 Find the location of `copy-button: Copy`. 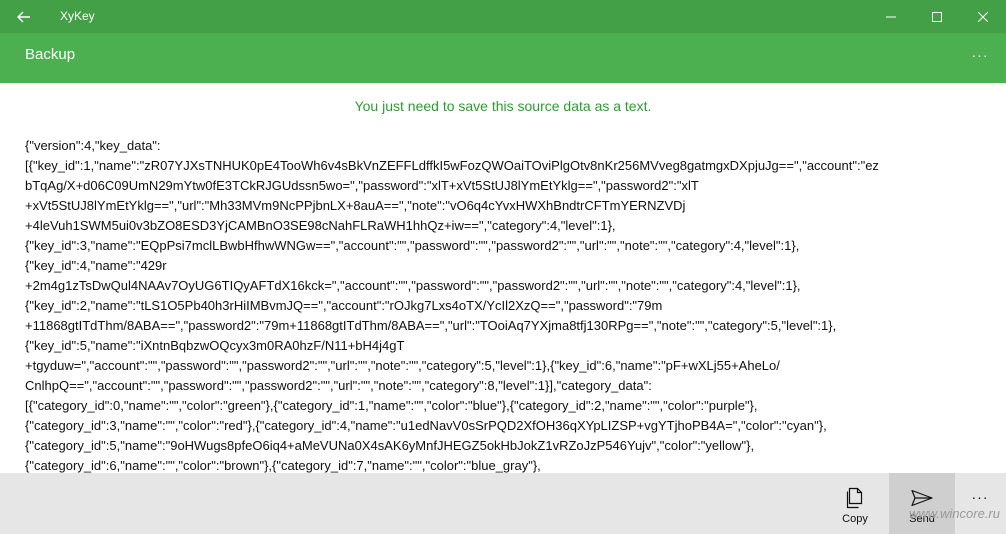

copy-button: Copy is located at coordinates (855, 503).